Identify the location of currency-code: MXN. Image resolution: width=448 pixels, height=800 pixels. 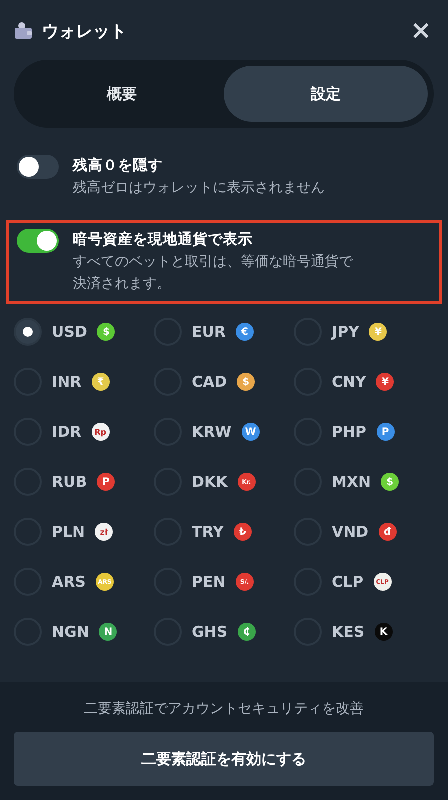
(352, 482).